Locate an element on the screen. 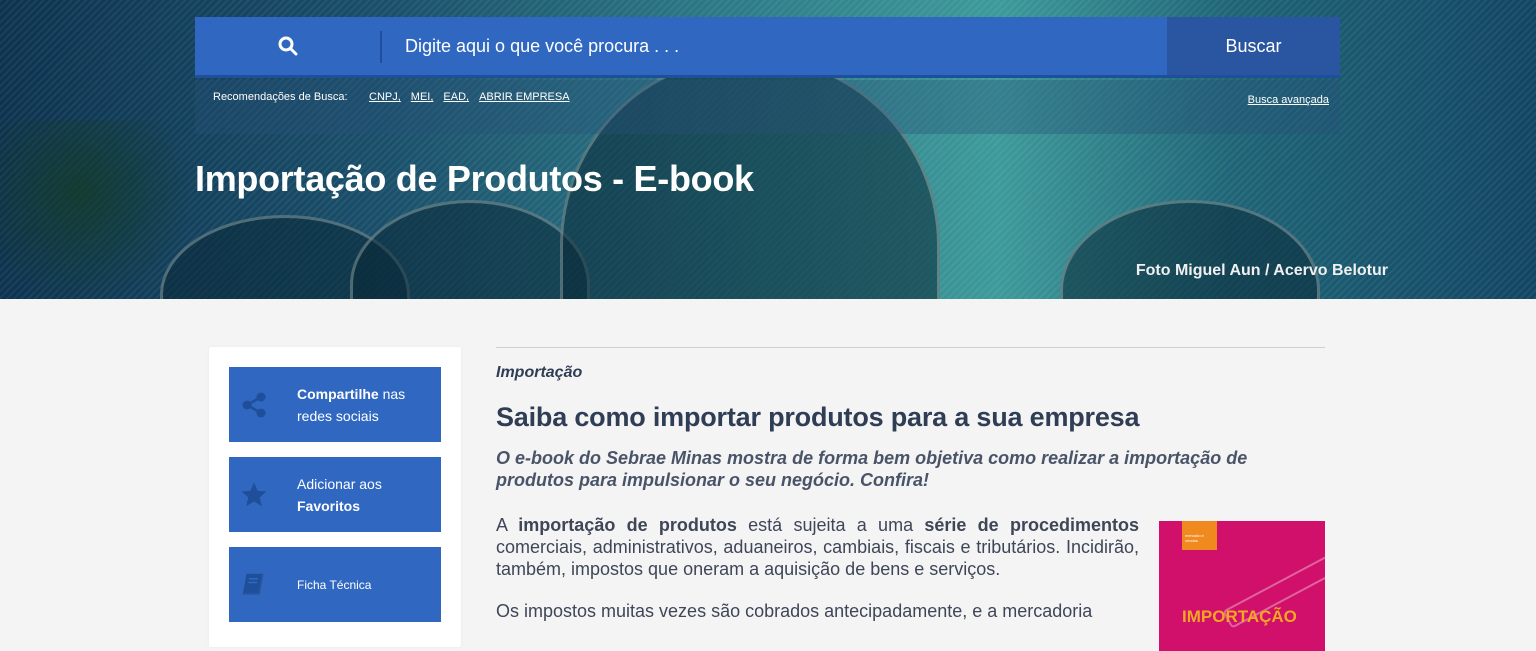  share-button: Compartilhe nas redes sociais is located at coordinates (335, 404).